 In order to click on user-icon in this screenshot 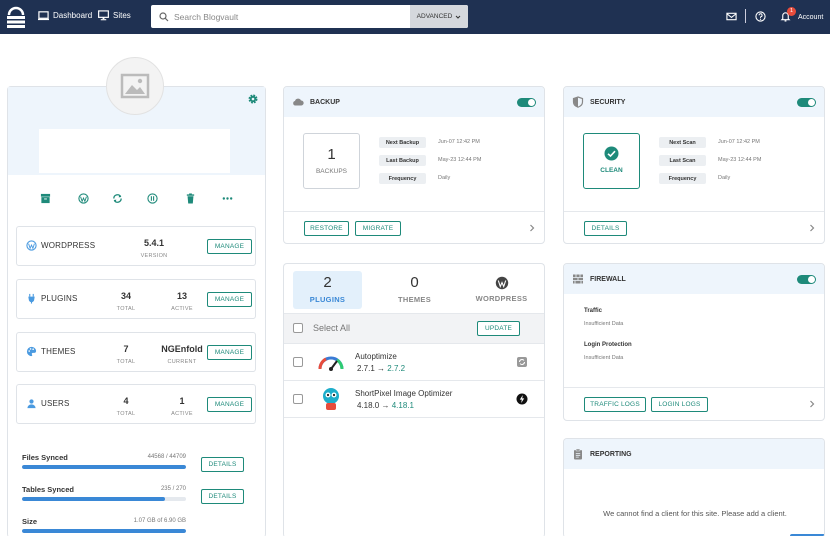, I will do `click(31, 404)`.